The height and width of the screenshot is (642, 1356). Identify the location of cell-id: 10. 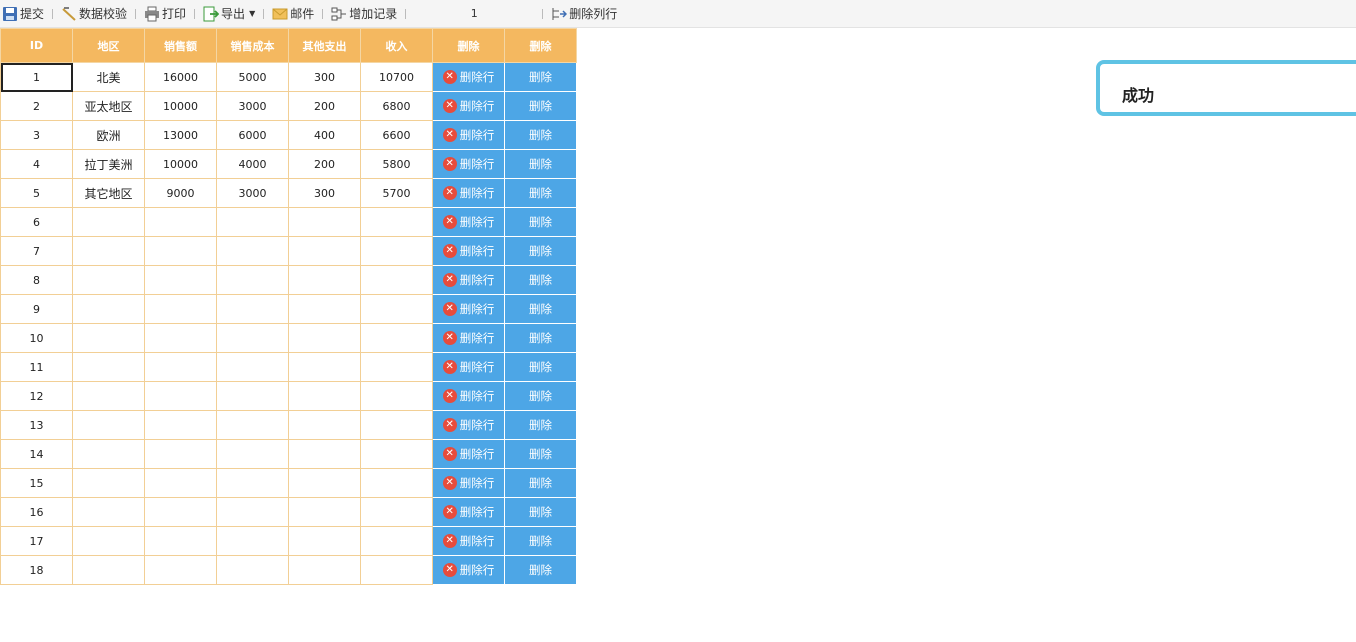
(36, 338).